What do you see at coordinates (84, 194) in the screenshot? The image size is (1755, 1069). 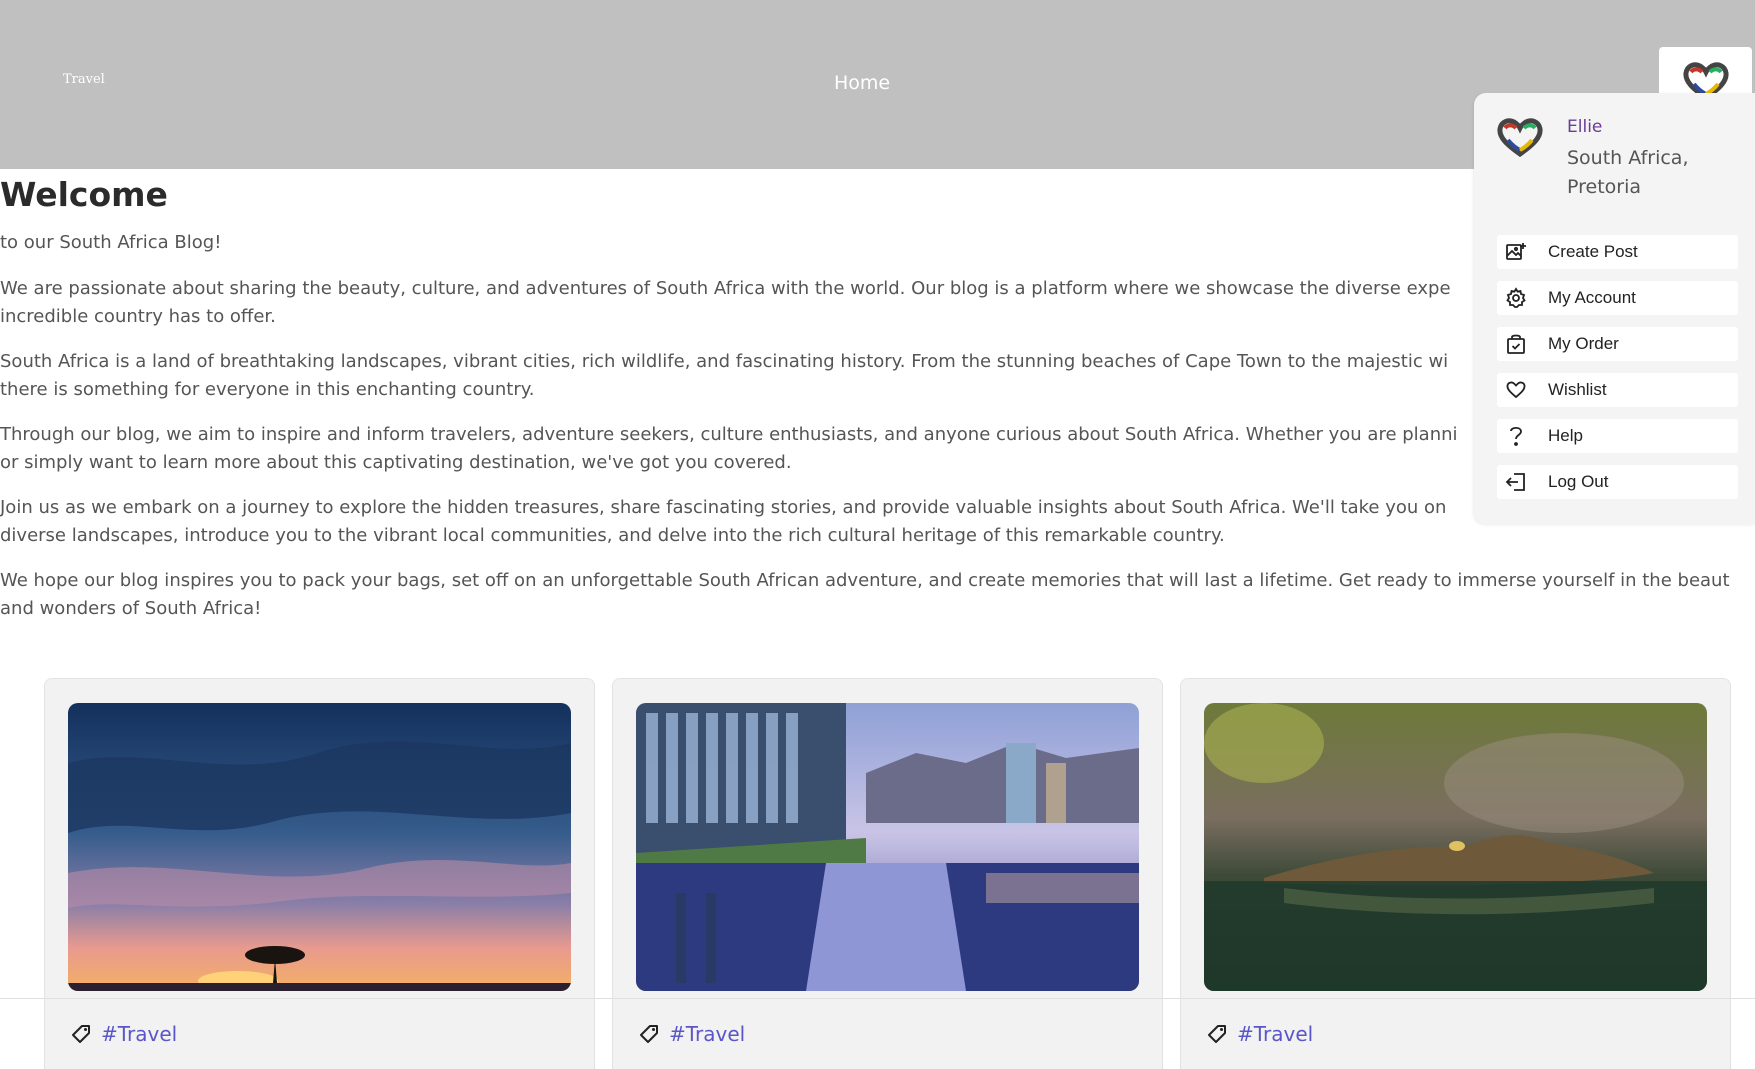 I see `page-title: Welcome` at bounding box center [84, 194].